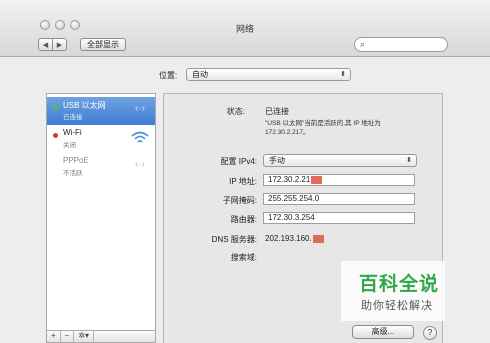  What do you see at coordinates (268, 74) in the screenshot?
I see `location-select: 自动 ⬍` at bounding box center [268, 74].